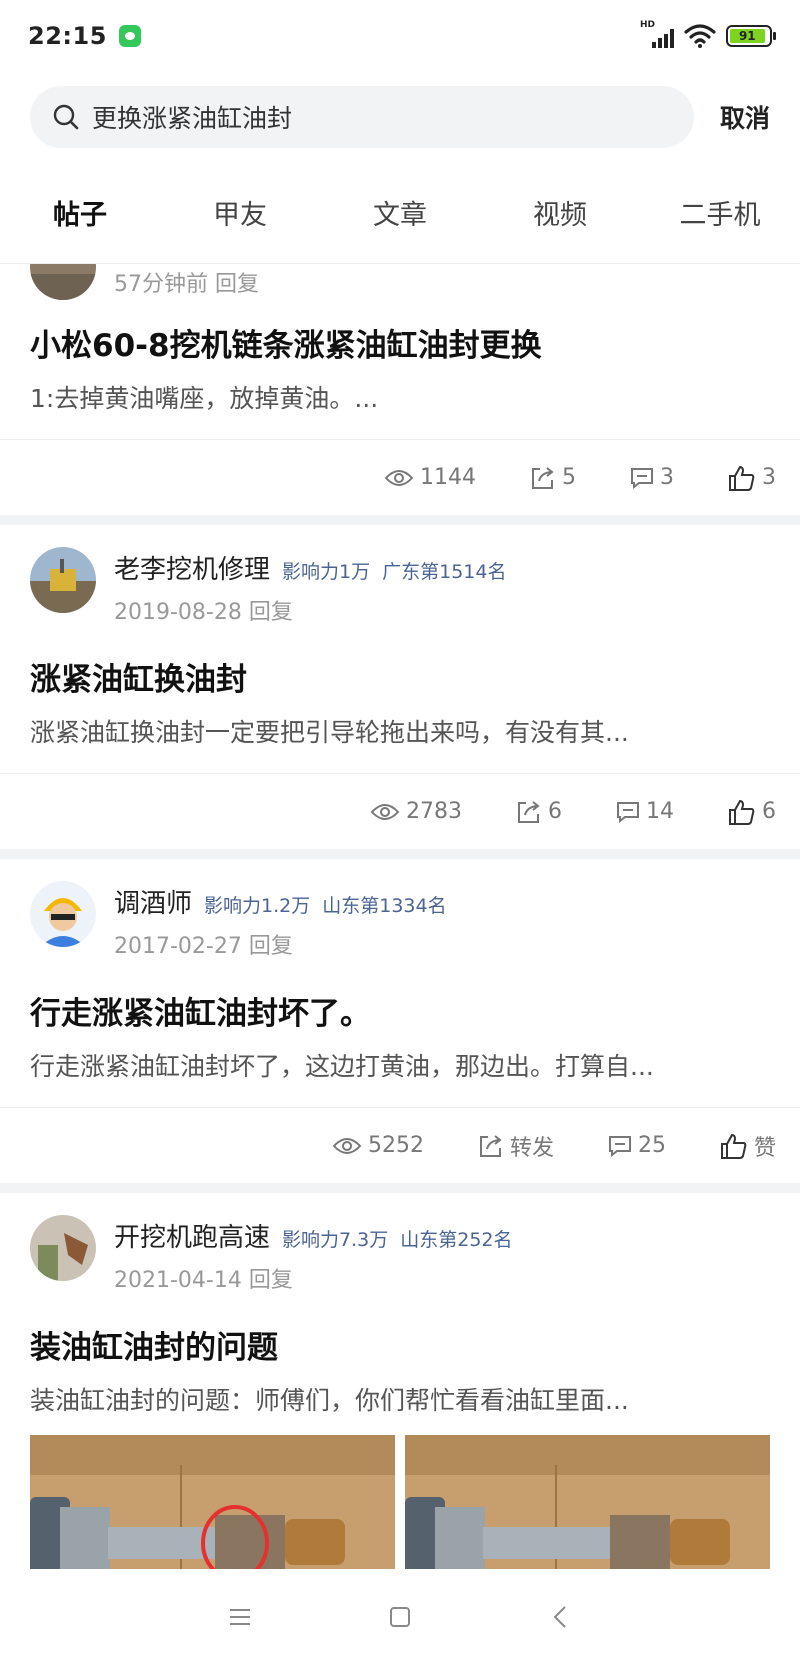 Image resolution: width=800 pixels, height=1665 pixels. What do you see at coordinates (66, 117) in the screenshot?
I see `search-icon` at bounding box center [66, 117].